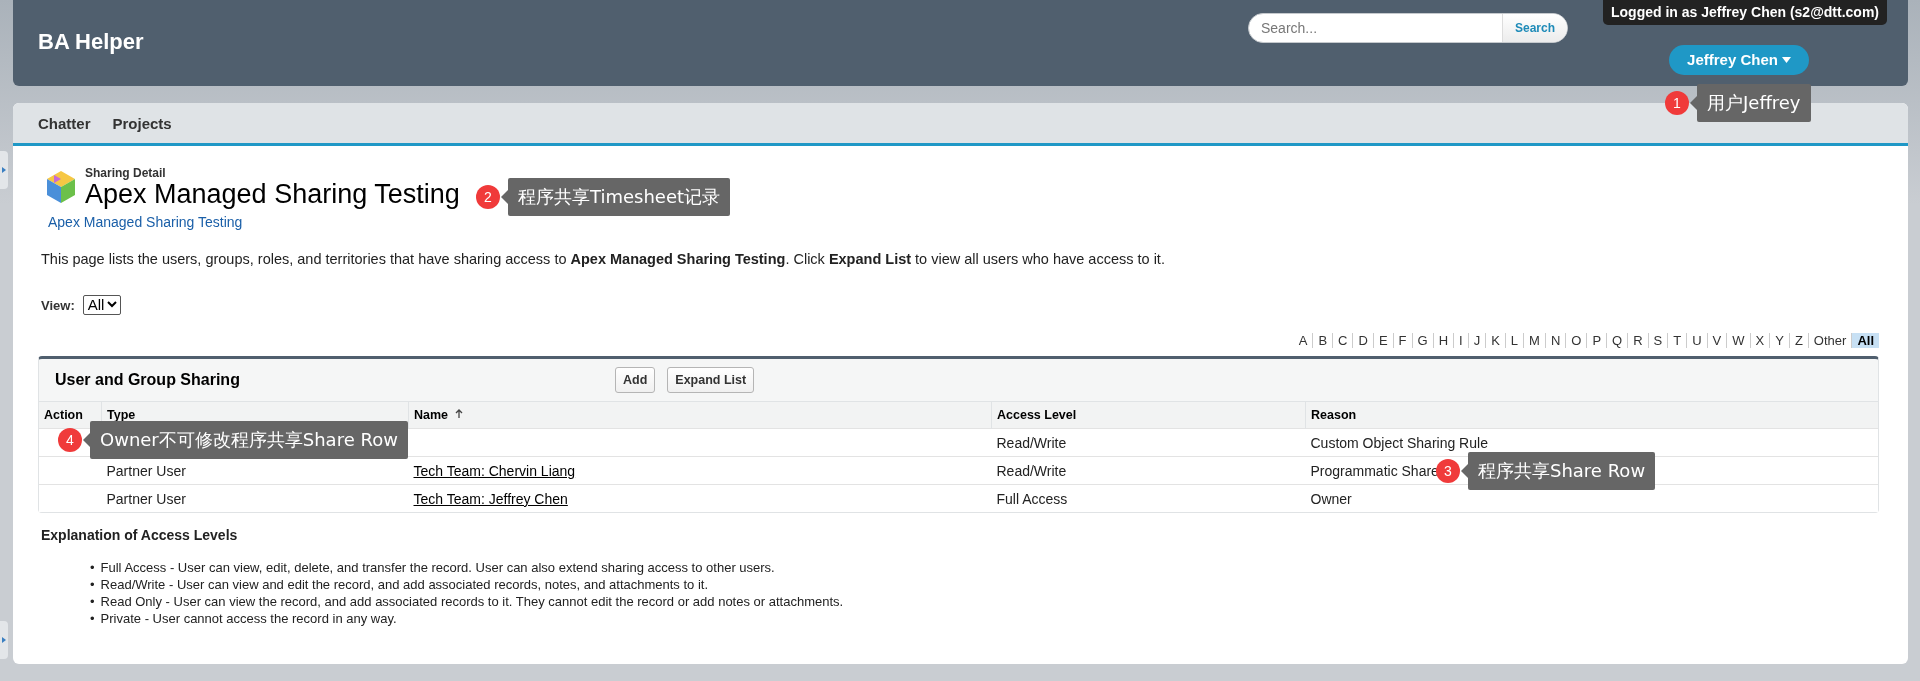  I want to click on nav-tab: Projects, so click(142, 123).